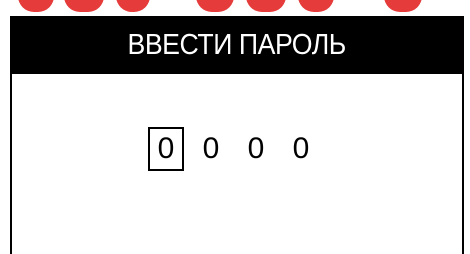 The height and width of the screenshot is (254, 470). I want to click on password-digits: 0 0 0 0, so click(238, 149).